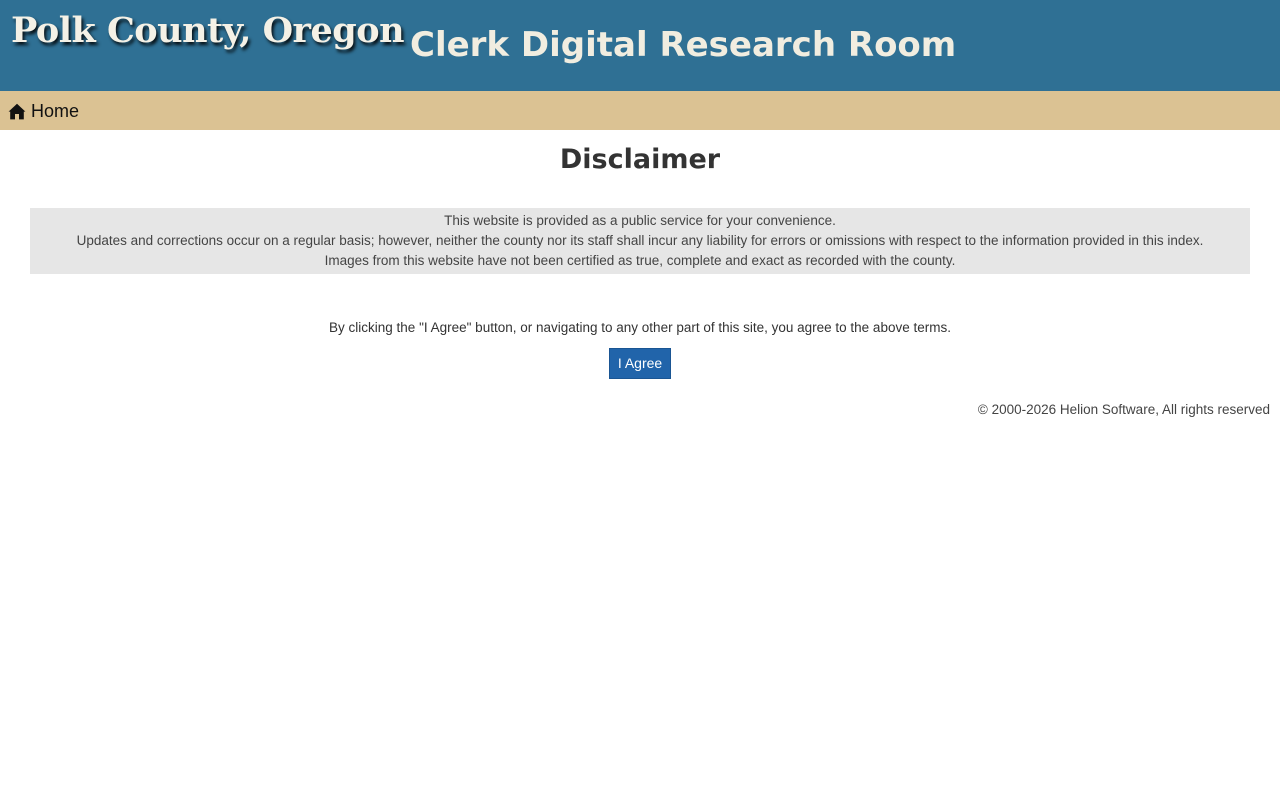  I want to click on home-icon, so click(17, 111).